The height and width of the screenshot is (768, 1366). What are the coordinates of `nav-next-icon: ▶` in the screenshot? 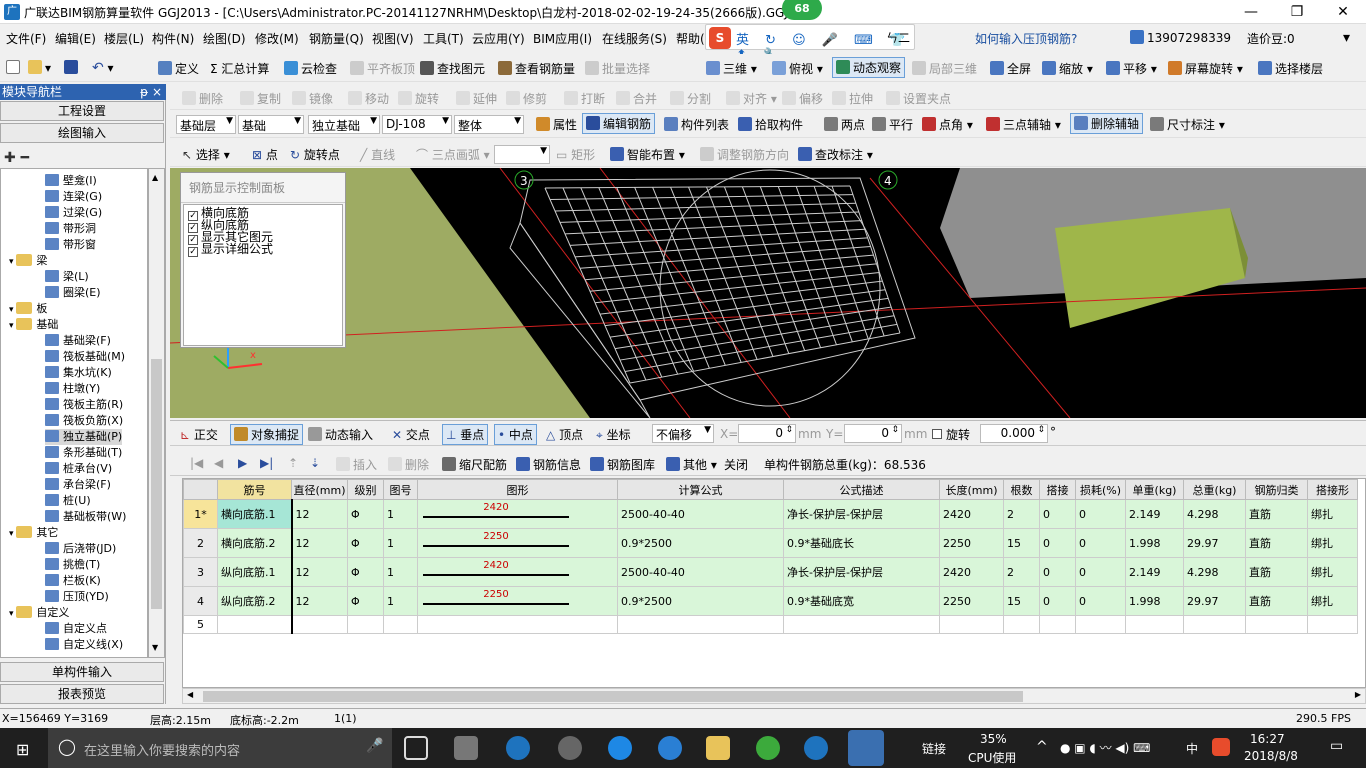 It's located at (242, 463).